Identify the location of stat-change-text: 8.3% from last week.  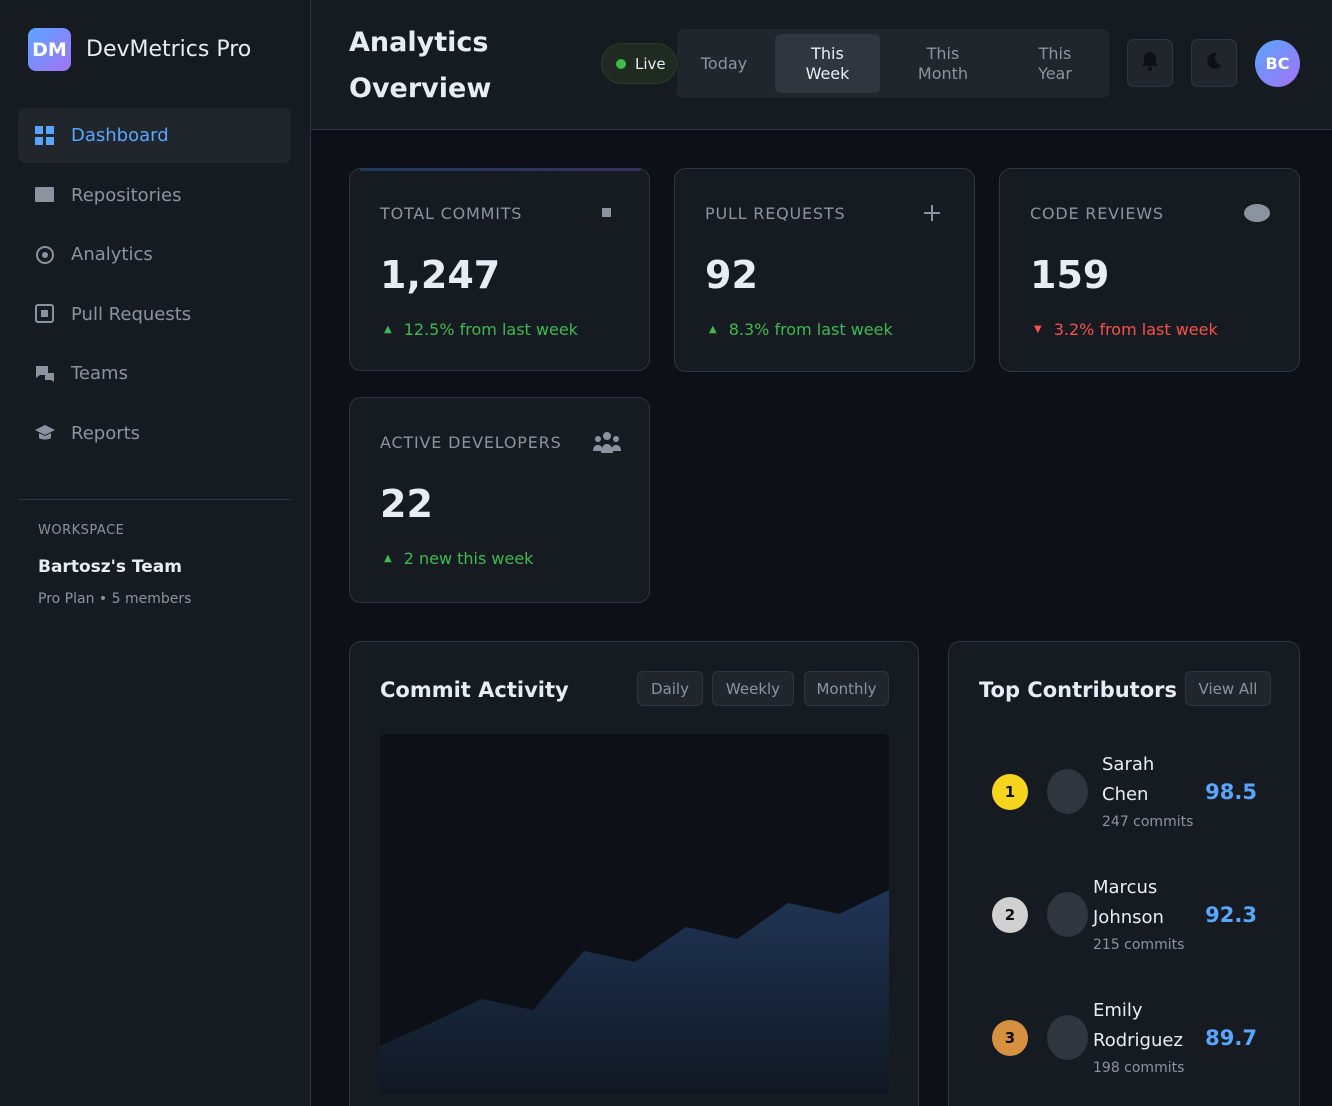
(810, 329).